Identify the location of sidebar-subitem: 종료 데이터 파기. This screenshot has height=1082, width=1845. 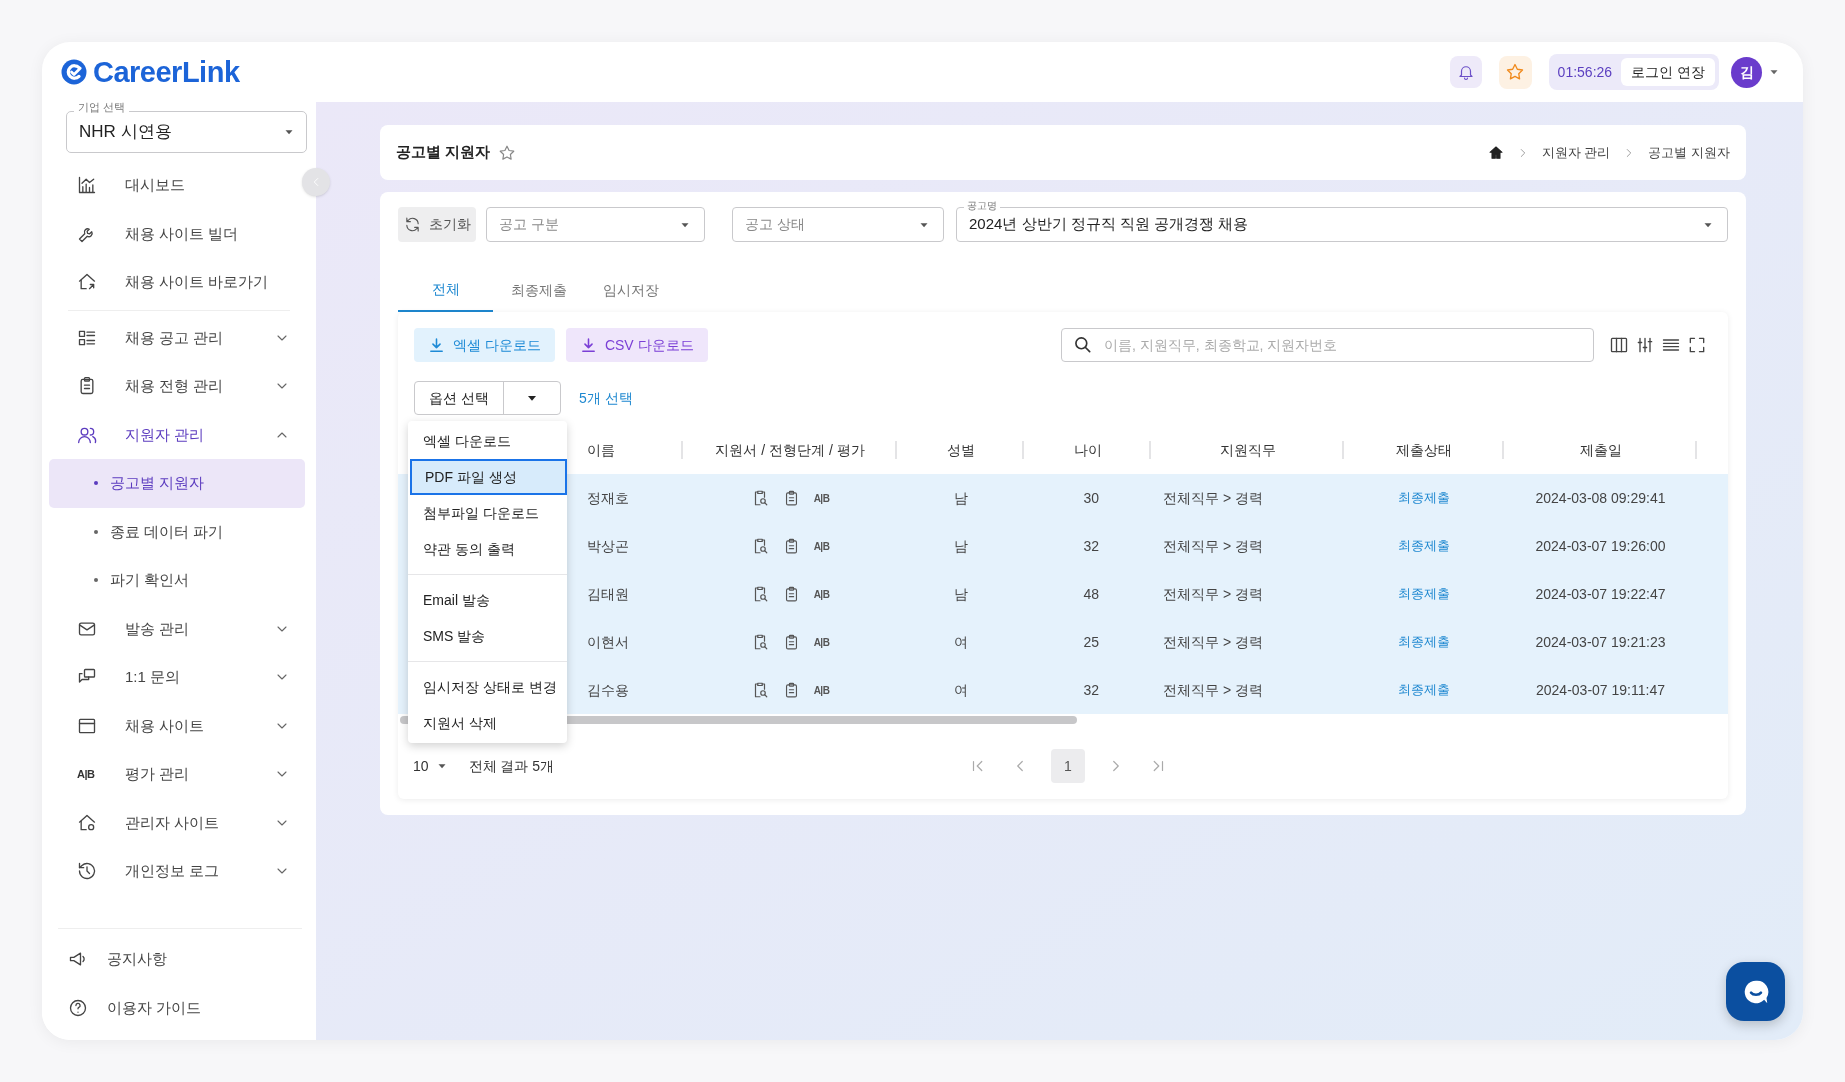
(177, 531).